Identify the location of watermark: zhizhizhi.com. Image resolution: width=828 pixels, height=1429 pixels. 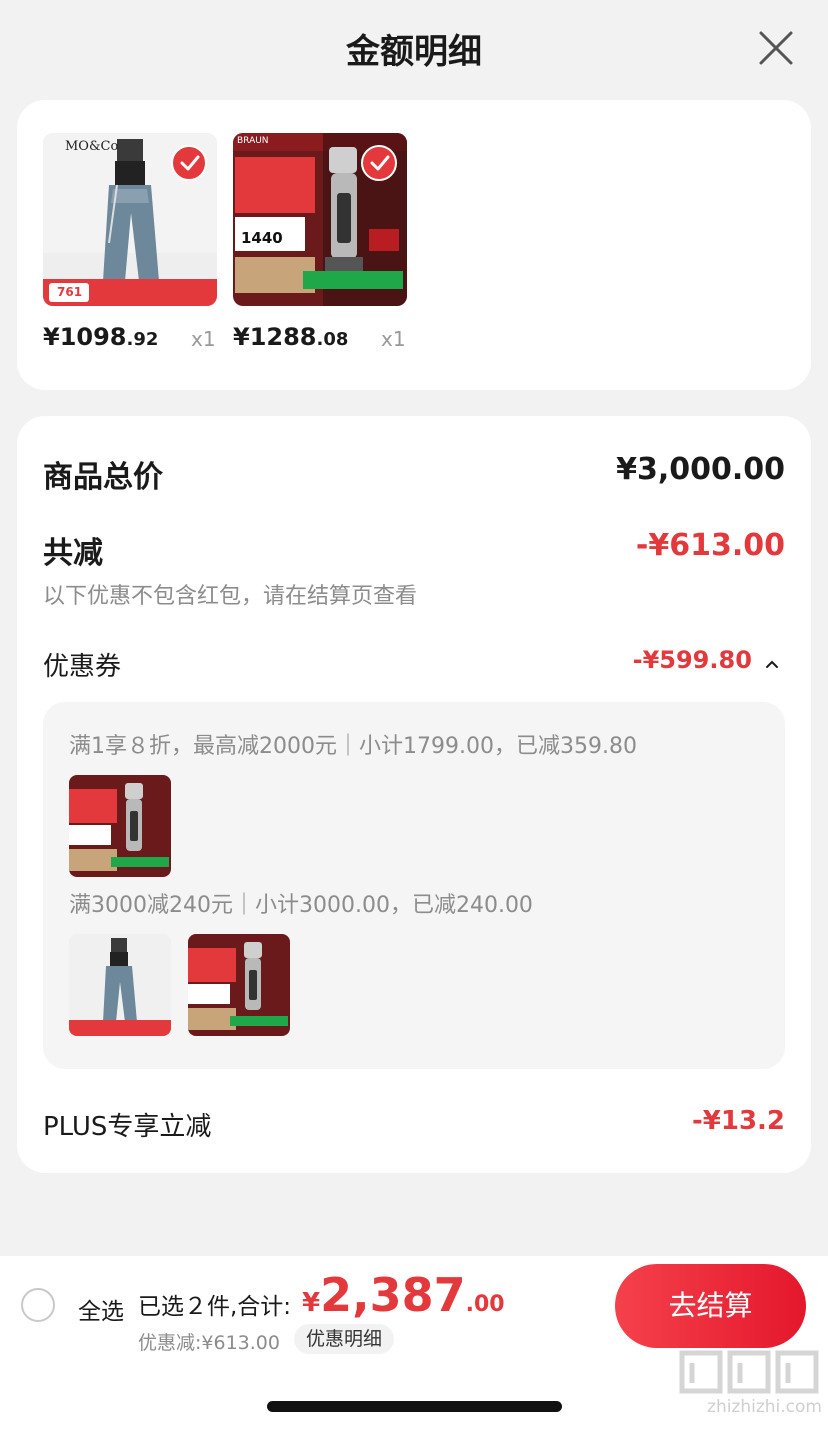
(750, 1386).